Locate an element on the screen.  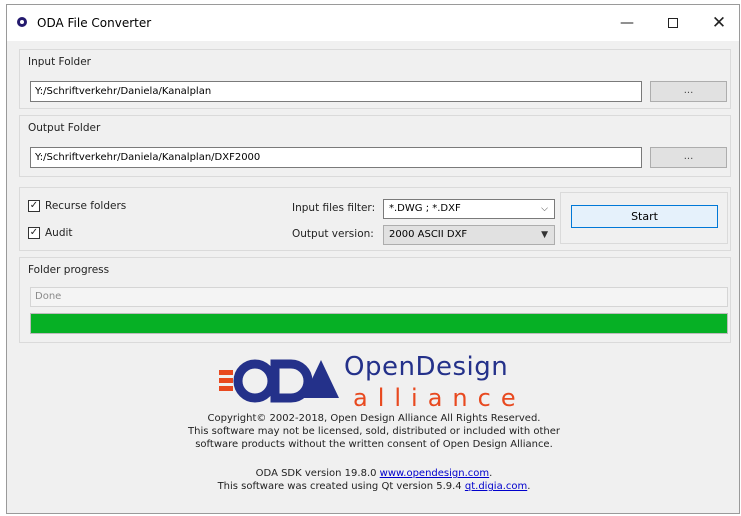
output-version-value: 2000 ASCII DXF is located at coordinates (428, 234).